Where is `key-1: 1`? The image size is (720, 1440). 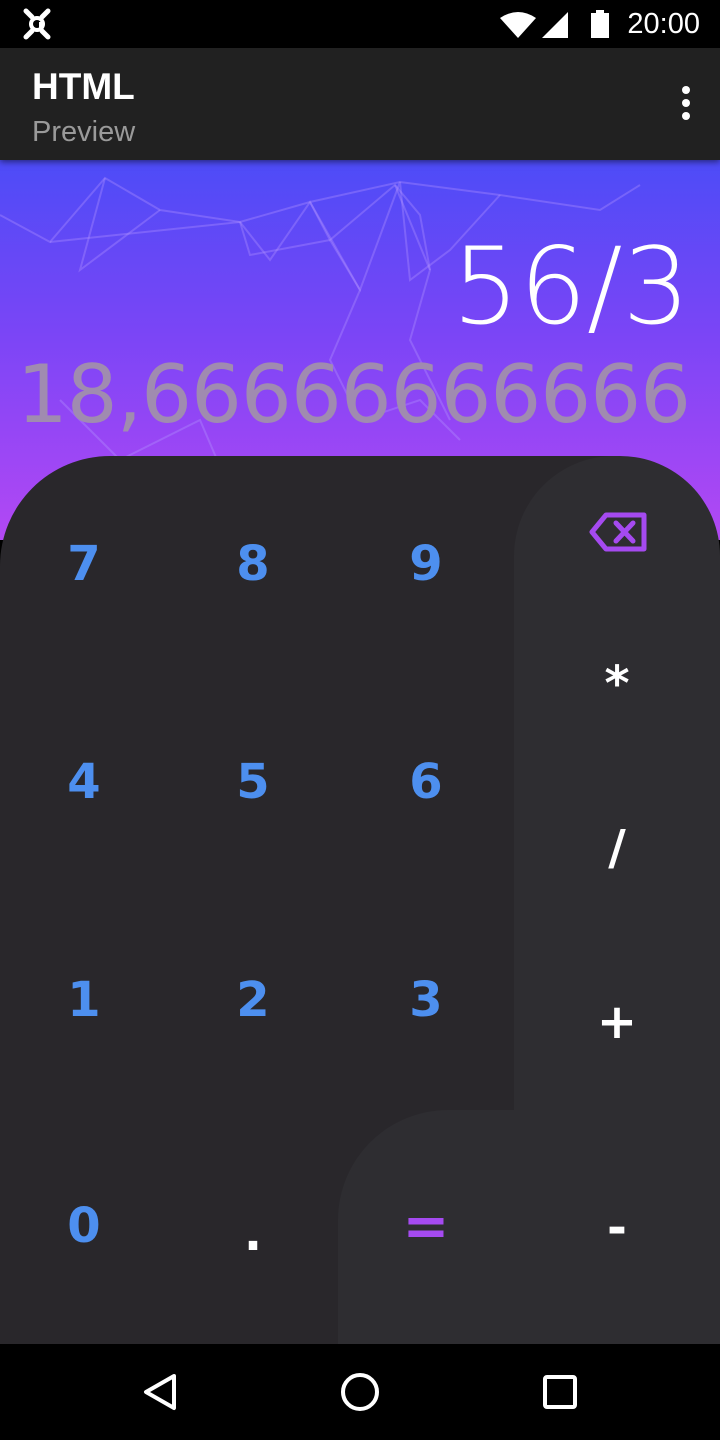
key-1: 1 is located at coordinates (84, 1000).